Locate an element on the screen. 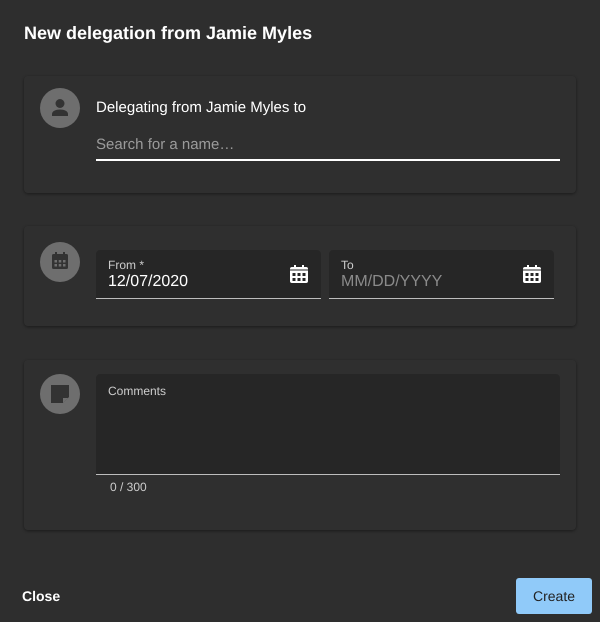 This screenshot has height=622, width=600. person-icon is located at coordinates (60, 108).